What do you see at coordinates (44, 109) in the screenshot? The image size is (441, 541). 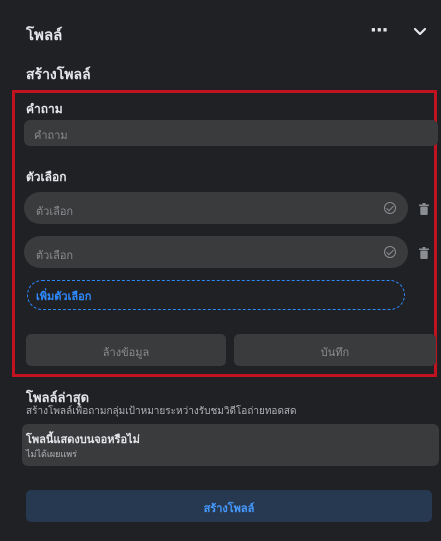 I see `question-label: คำถาม` at bounding box center [44, 109].